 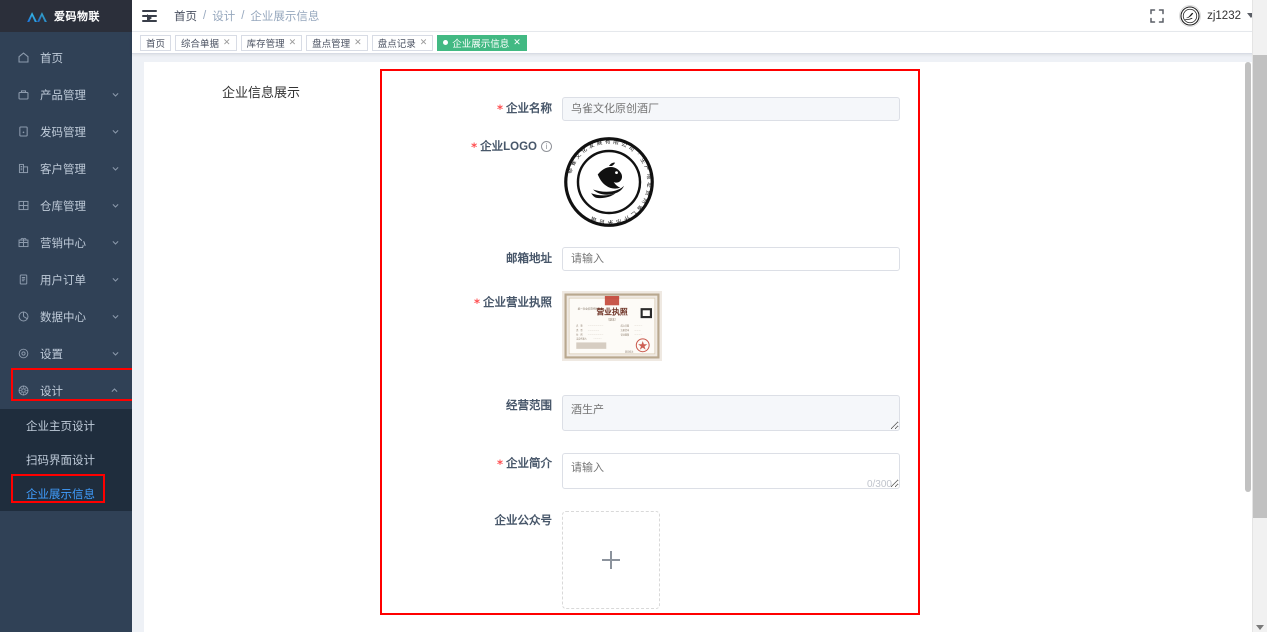 I want to click on label-text: 企业公众号, so click(x=523, y=521).